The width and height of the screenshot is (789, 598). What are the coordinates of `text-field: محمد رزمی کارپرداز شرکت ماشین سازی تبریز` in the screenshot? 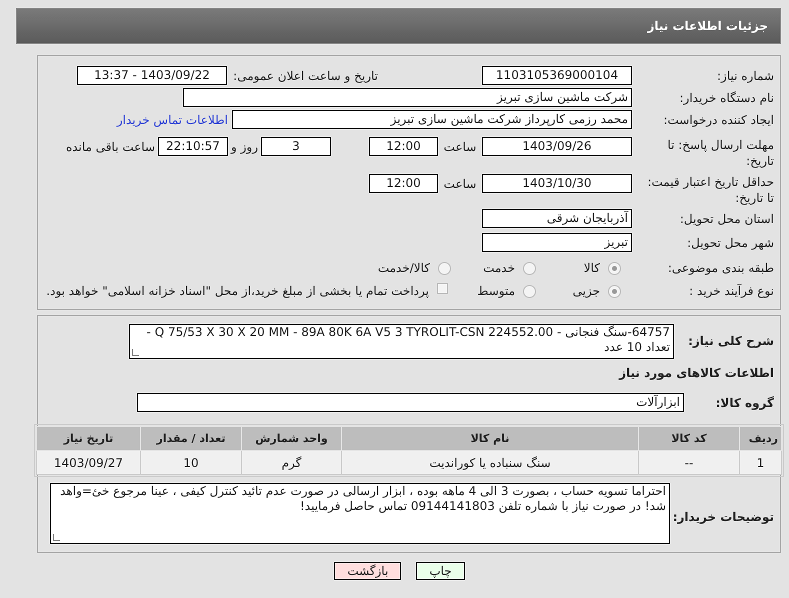 It's located at (432, 119).